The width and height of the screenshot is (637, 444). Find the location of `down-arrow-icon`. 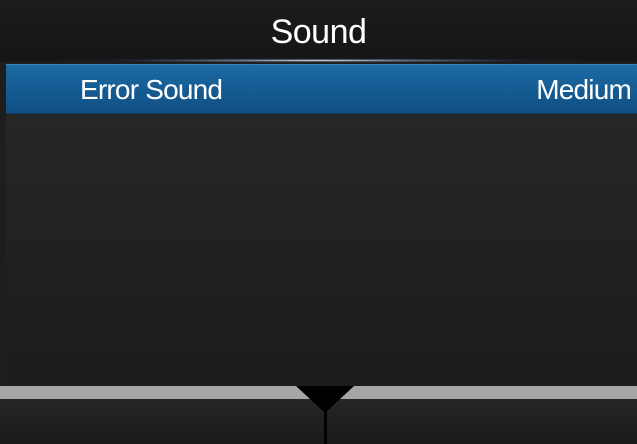

down-arrow-icon is located at coordinates (325, 399).